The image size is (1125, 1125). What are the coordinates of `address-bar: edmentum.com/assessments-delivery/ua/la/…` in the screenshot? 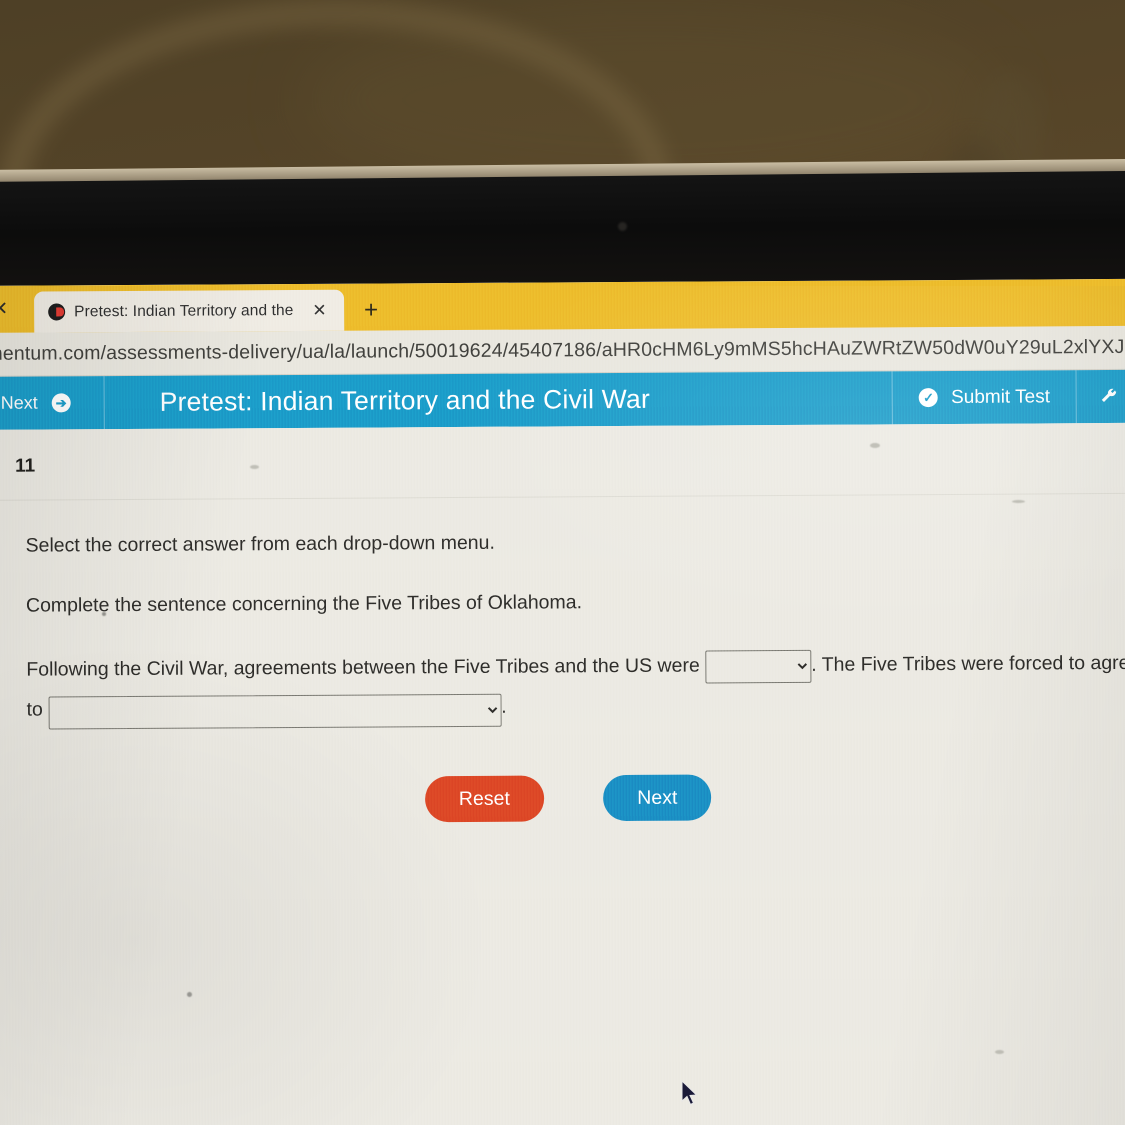 It's located at (562, 351).